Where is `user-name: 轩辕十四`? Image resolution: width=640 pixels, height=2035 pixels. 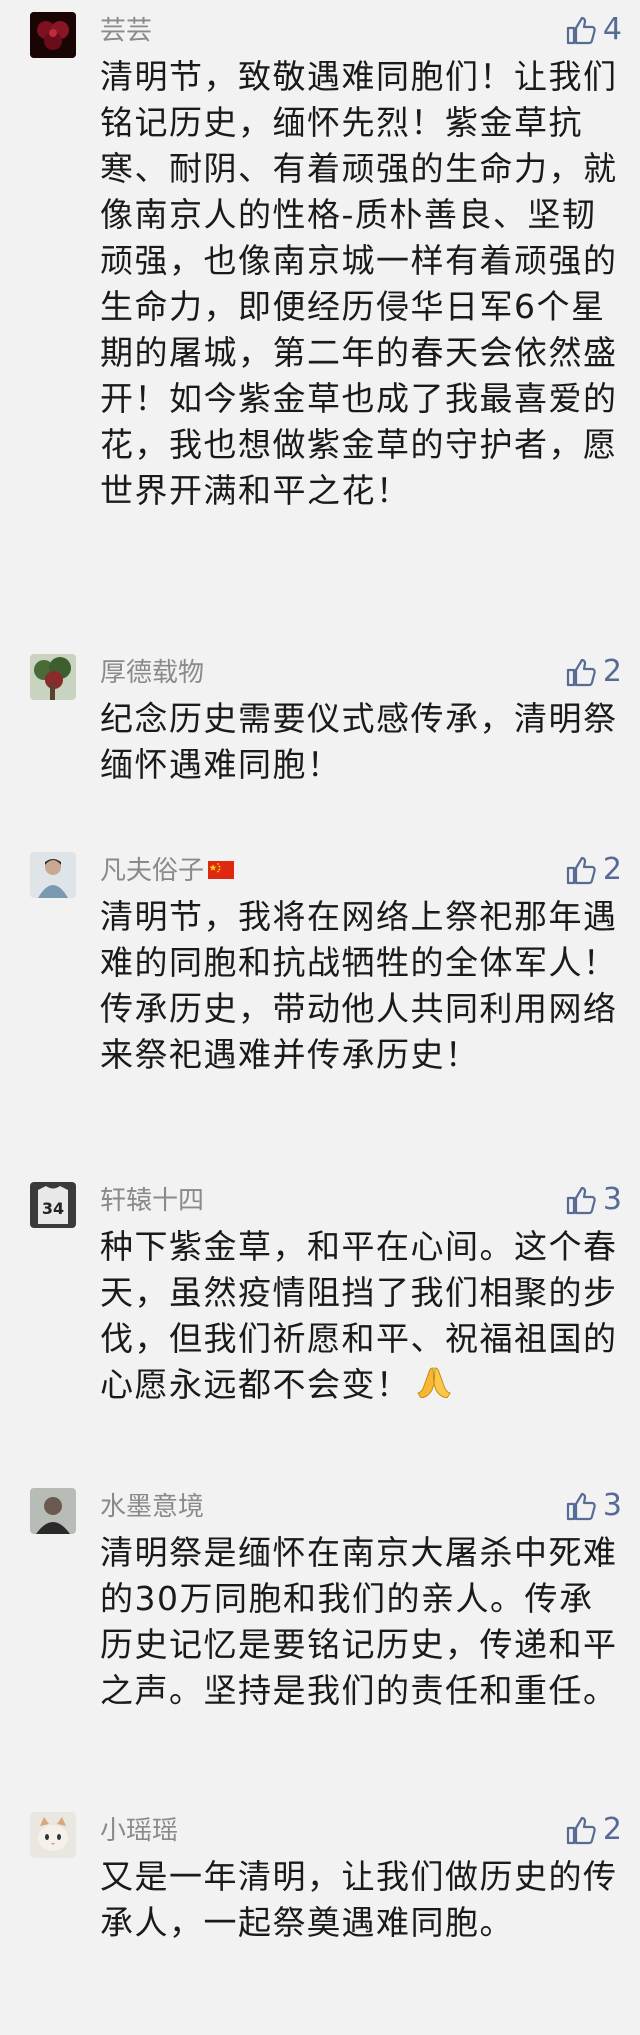 user-name: 轩辕十四 is located at coordinates (152, 1201).